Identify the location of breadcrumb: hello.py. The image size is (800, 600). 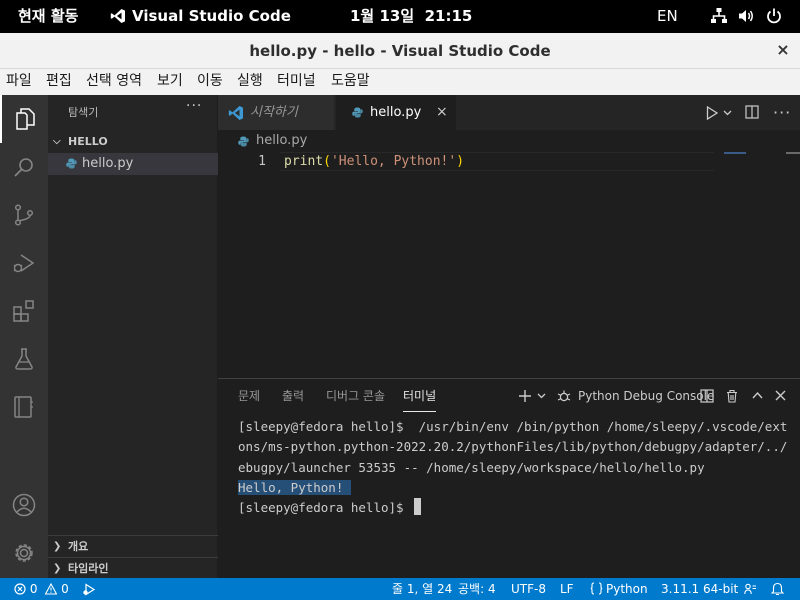
(509, 141).